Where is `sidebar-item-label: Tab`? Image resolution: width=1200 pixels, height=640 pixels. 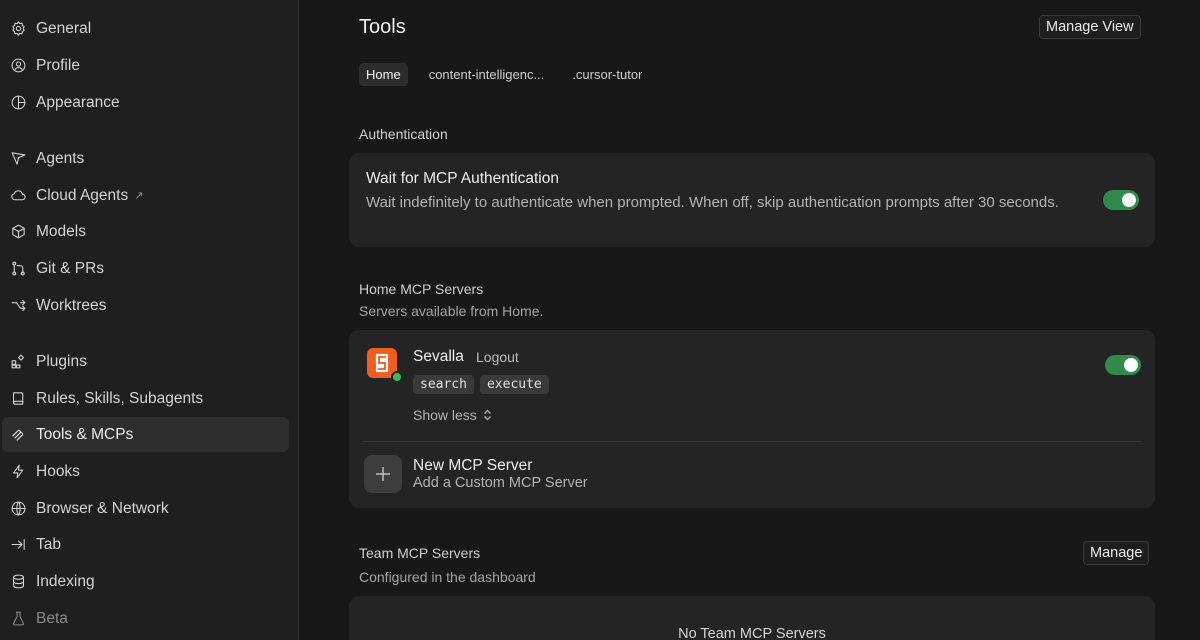
sidebar-item-label: Tab is located at coordinates (48, 544).